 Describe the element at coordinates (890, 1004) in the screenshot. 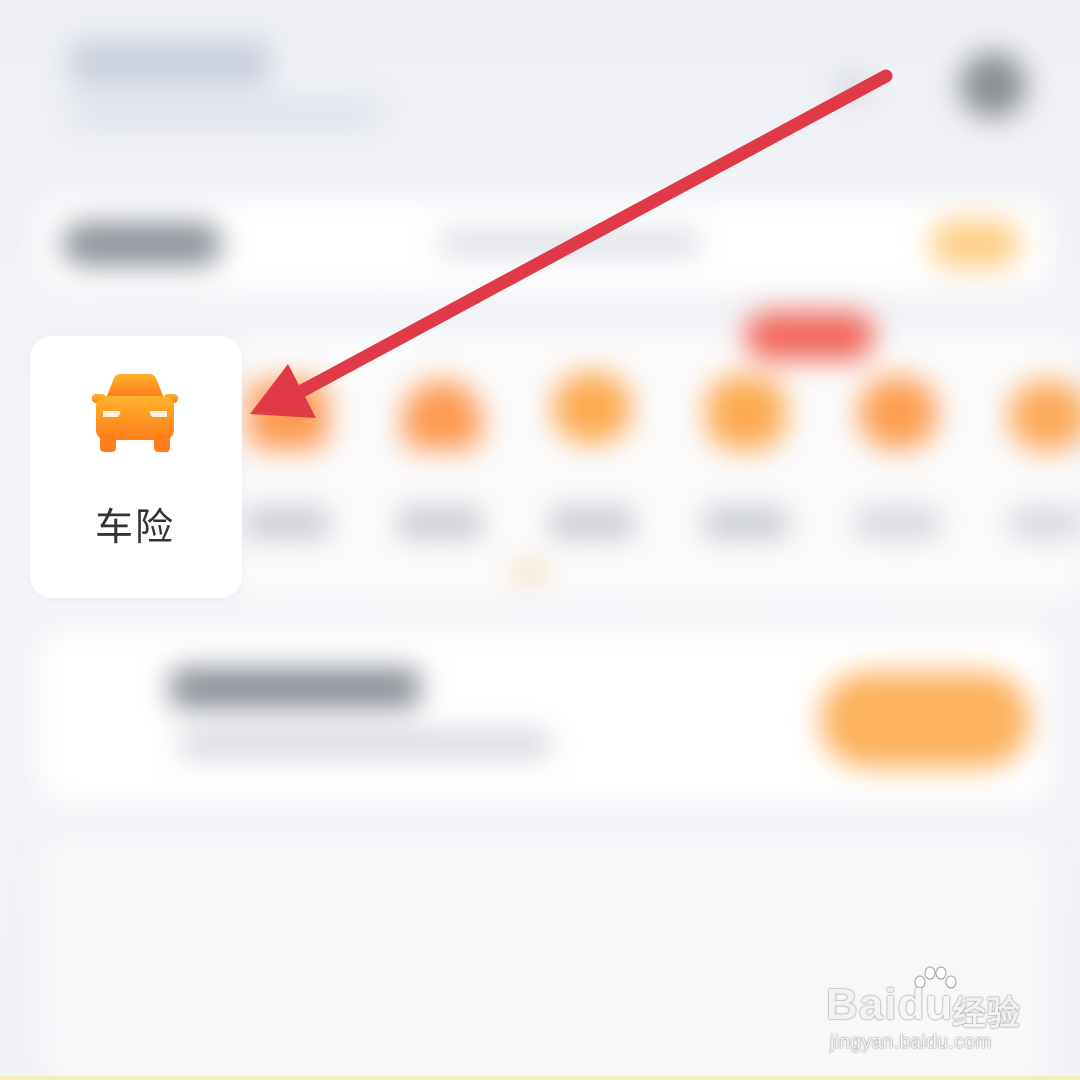

I see `watermark-brand: Baidu` at that location.